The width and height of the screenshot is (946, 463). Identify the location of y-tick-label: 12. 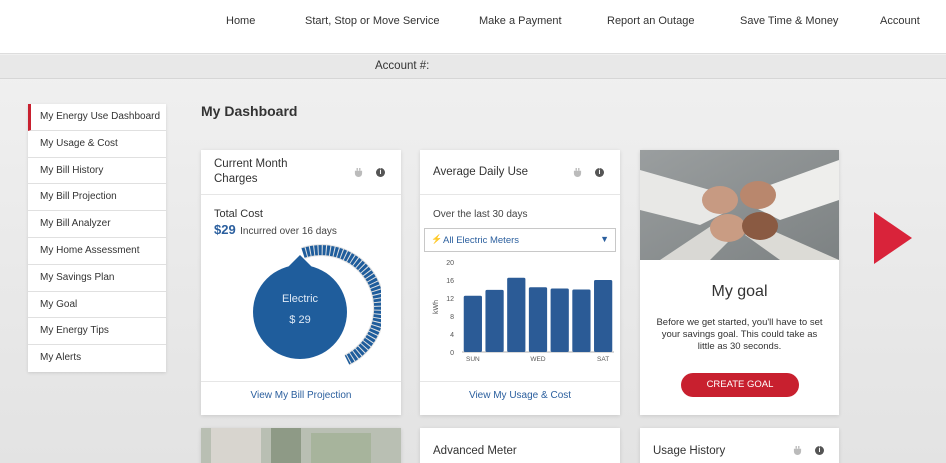
(450, 299).